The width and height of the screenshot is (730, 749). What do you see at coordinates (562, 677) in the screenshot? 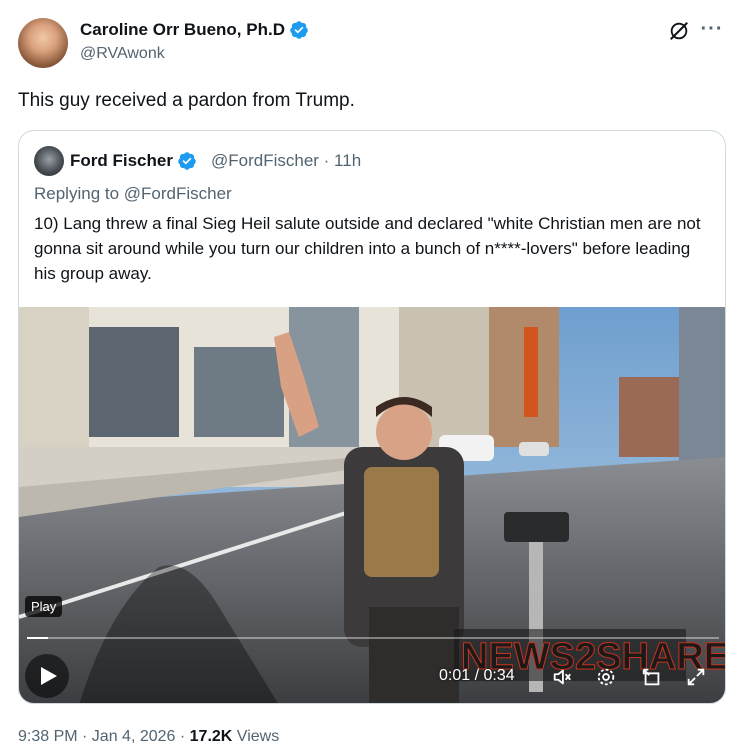
I see `volume-icon` at bounding box center [562, 677].